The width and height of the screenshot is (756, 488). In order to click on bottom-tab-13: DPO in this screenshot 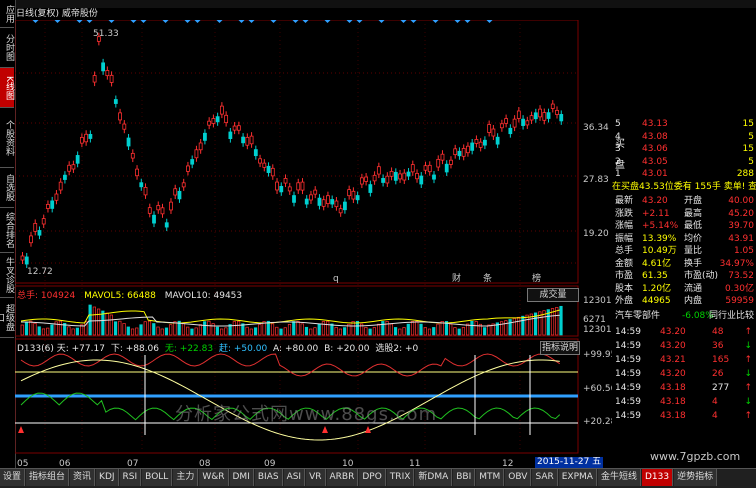, I will do `click(372, 477)`.